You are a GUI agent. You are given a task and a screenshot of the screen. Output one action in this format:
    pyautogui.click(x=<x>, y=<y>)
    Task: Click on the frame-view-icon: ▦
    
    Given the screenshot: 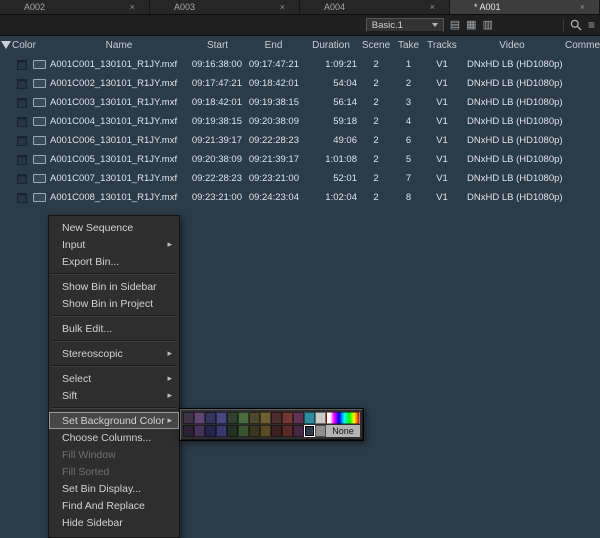 What is the action you would take?
    pyautogui.click(x=471, y=25)
    